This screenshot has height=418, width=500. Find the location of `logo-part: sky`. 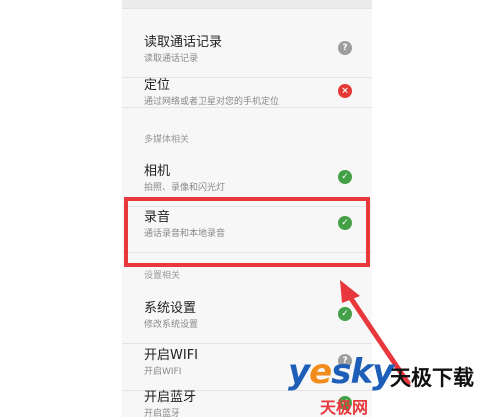

logo-part: sky is located at coordinates (362, 372).